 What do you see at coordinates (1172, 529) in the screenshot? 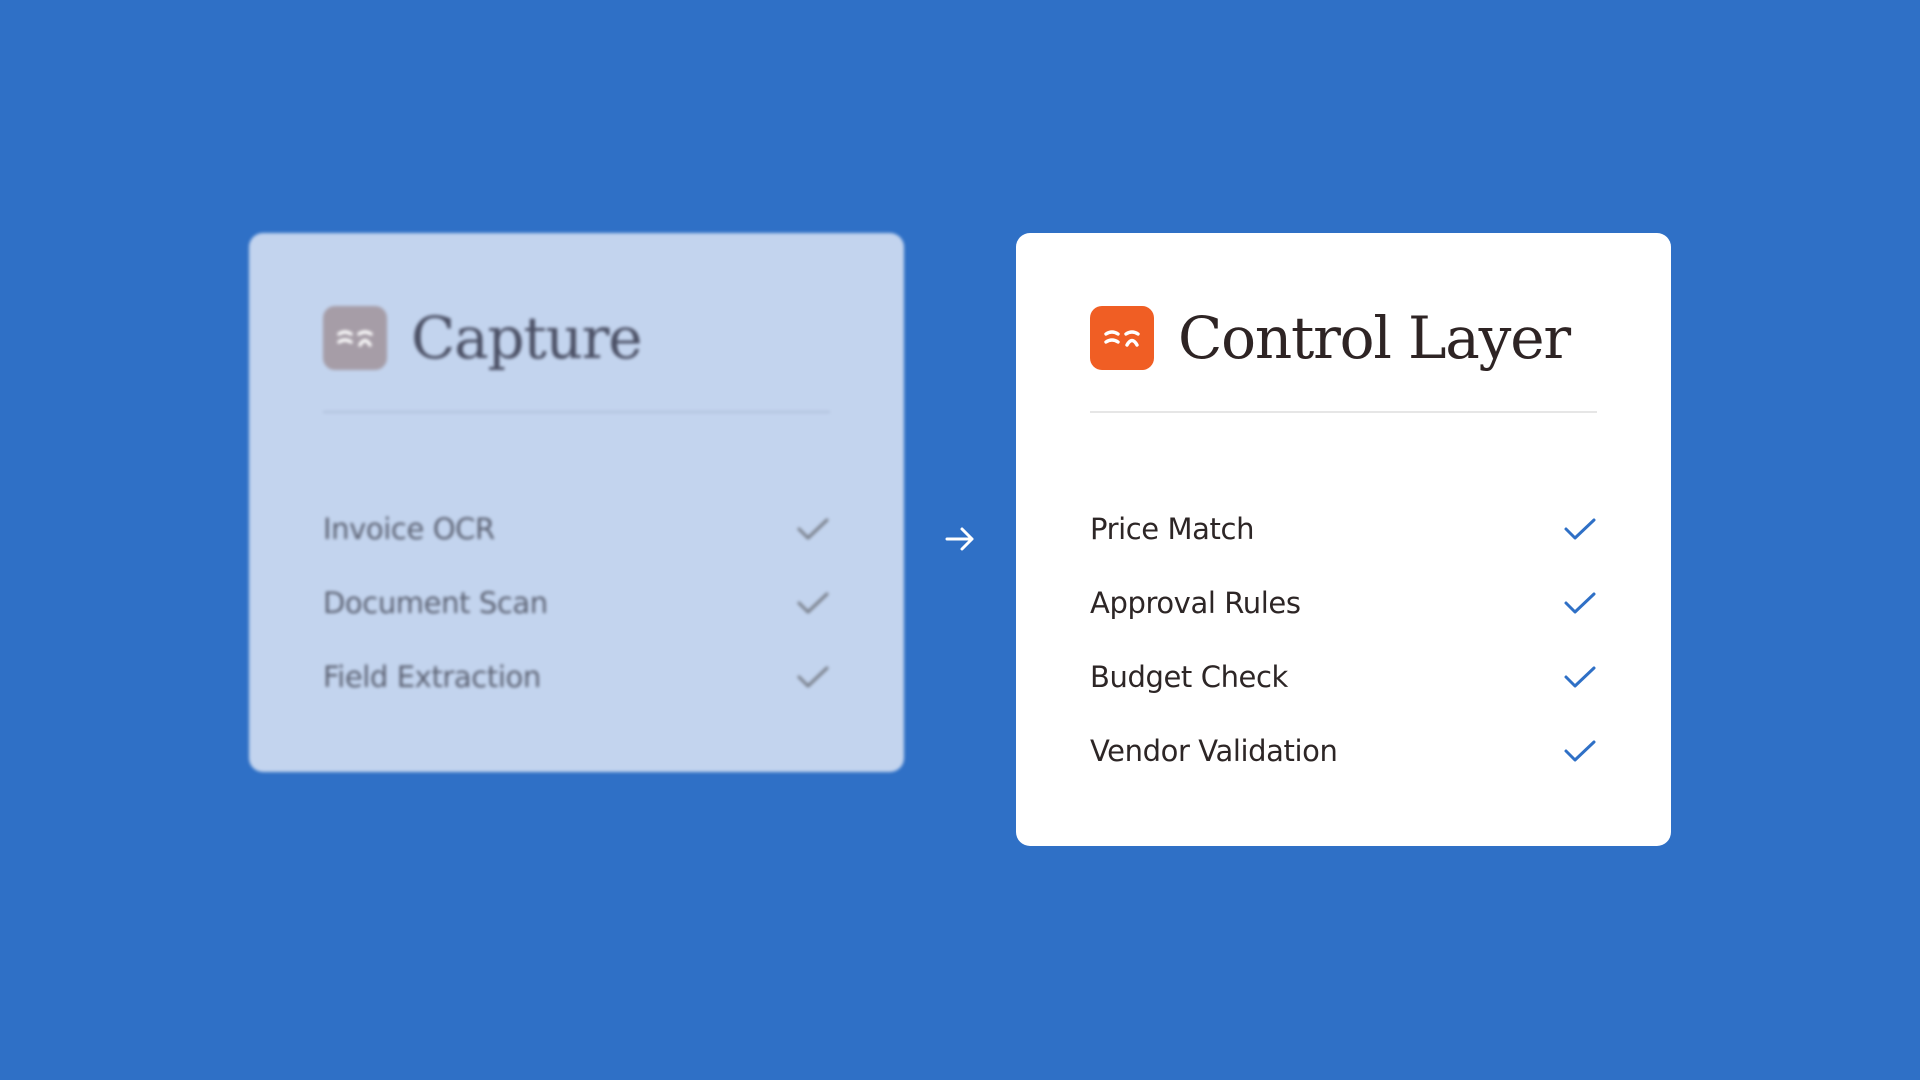
I see `feature-label-price-match: Price Match` at bounding box center [1172, 529].